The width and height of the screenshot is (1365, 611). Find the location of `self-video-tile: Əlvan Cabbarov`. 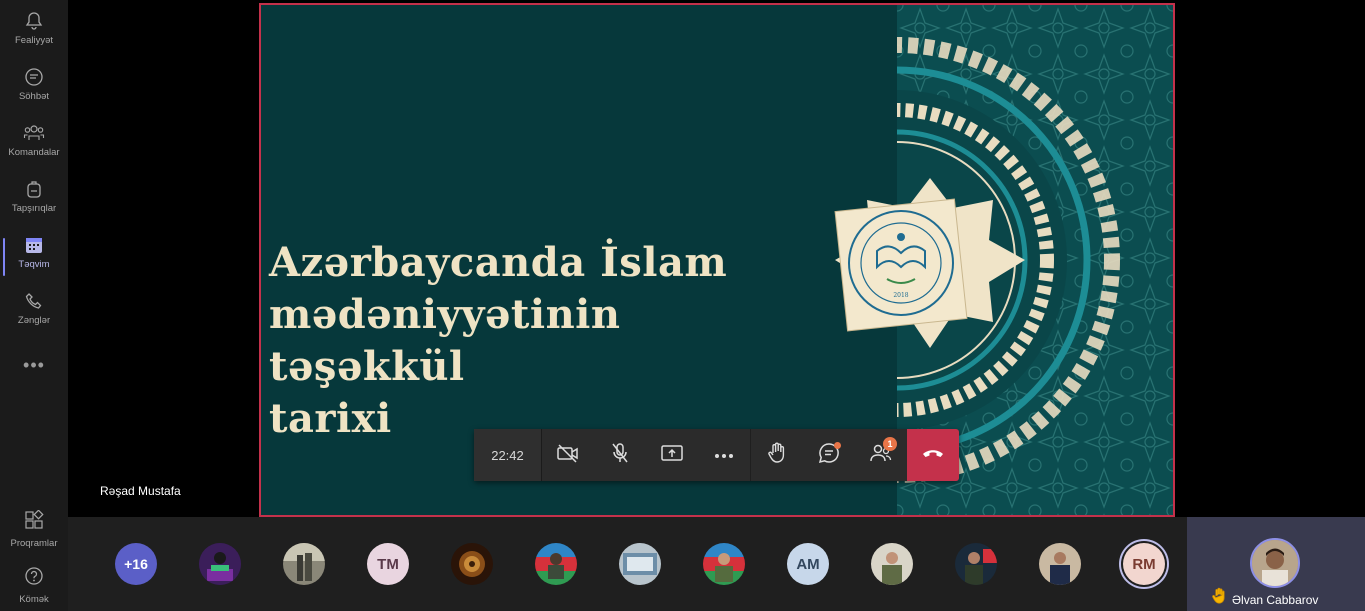

self-video-tile: Əlvan Cabbarov is located at coordinates (1276, 564).